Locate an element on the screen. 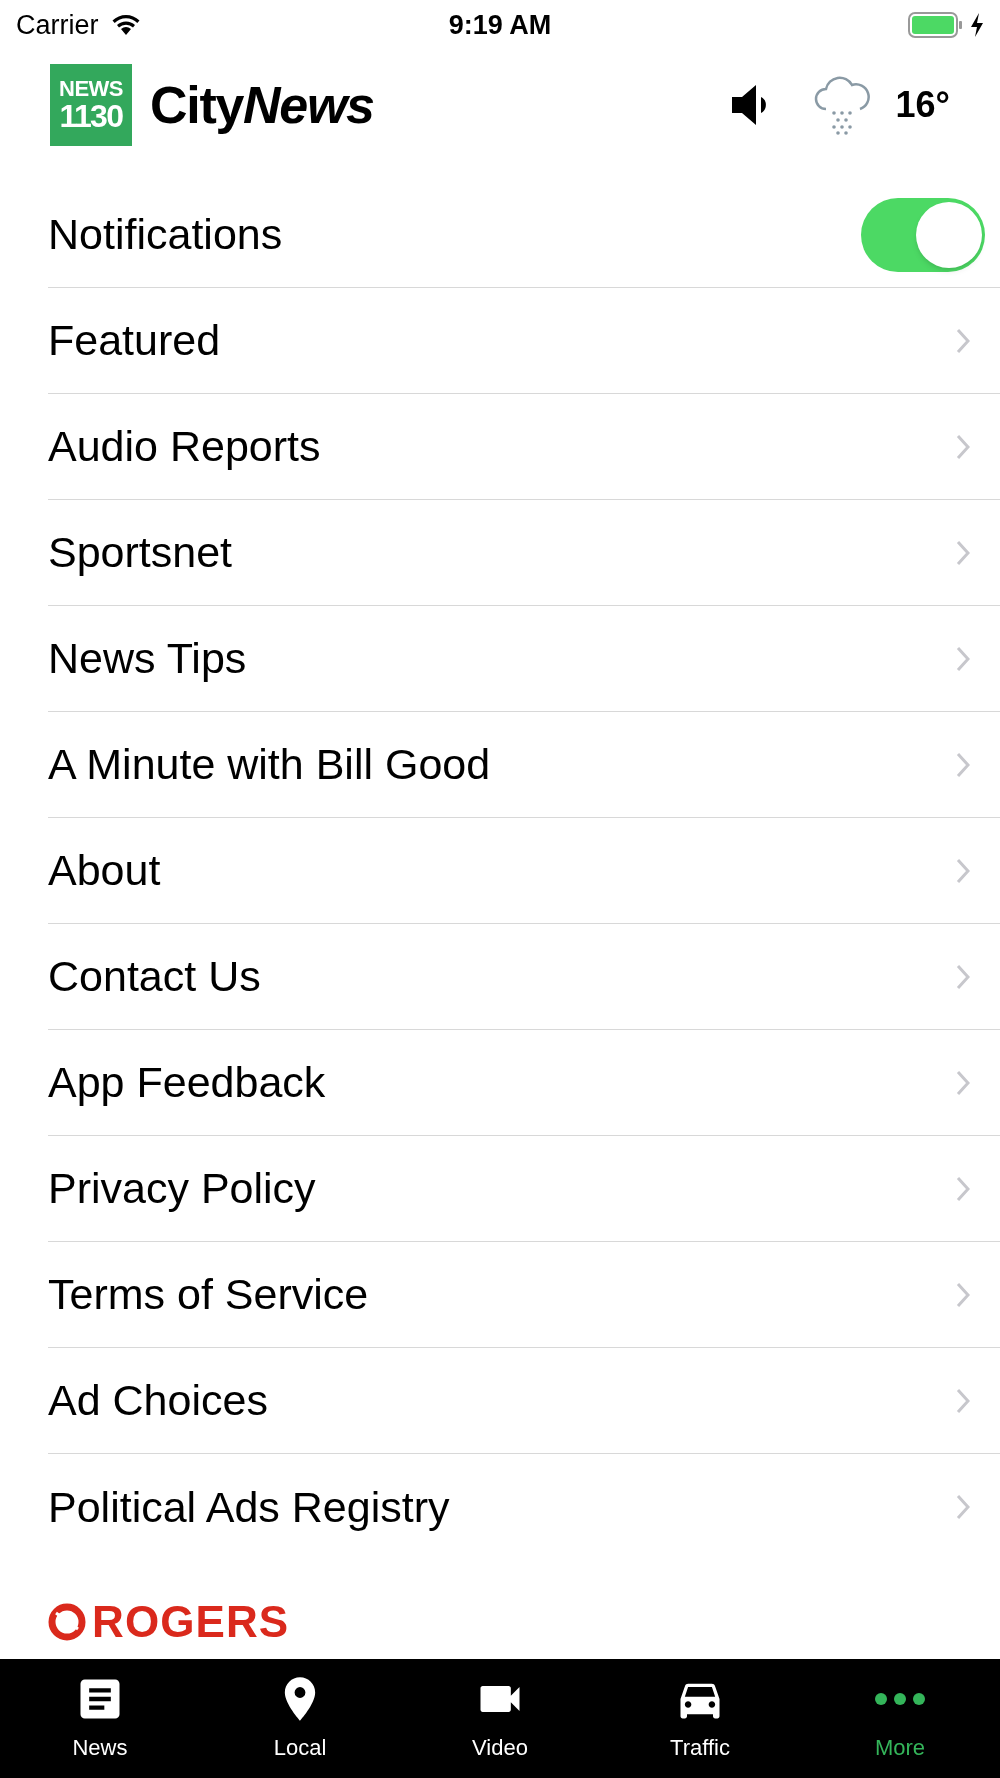 This screenshot has height=1778, width=1000. tab-bar-item: News is located at coordinates (100, 1718).